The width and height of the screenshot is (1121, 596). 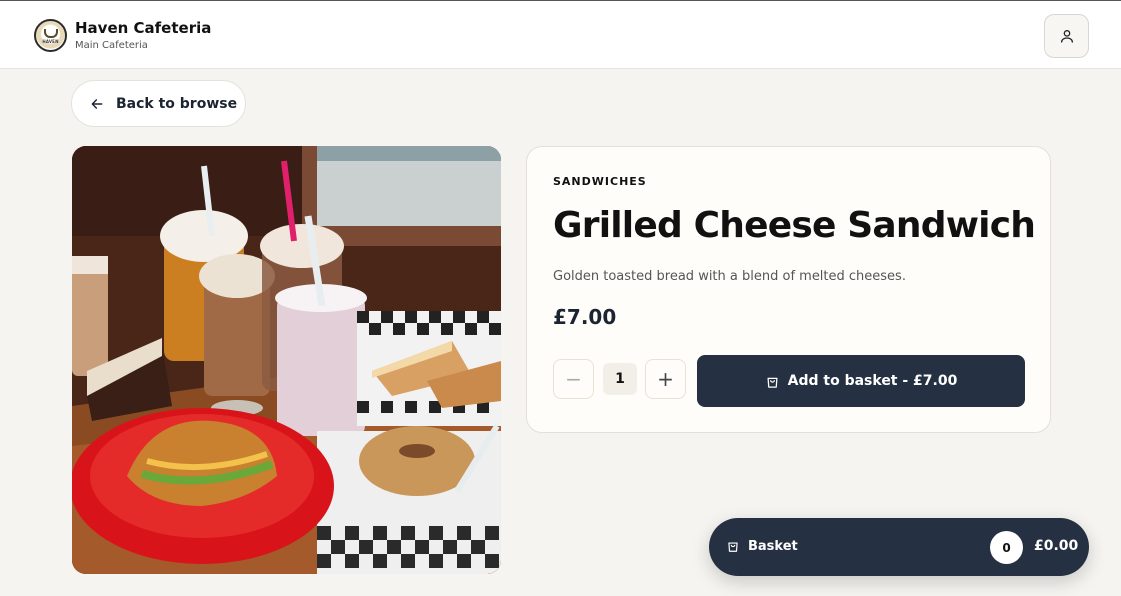 I want to click on basket-label: Basket, so click(x=773, y=546).